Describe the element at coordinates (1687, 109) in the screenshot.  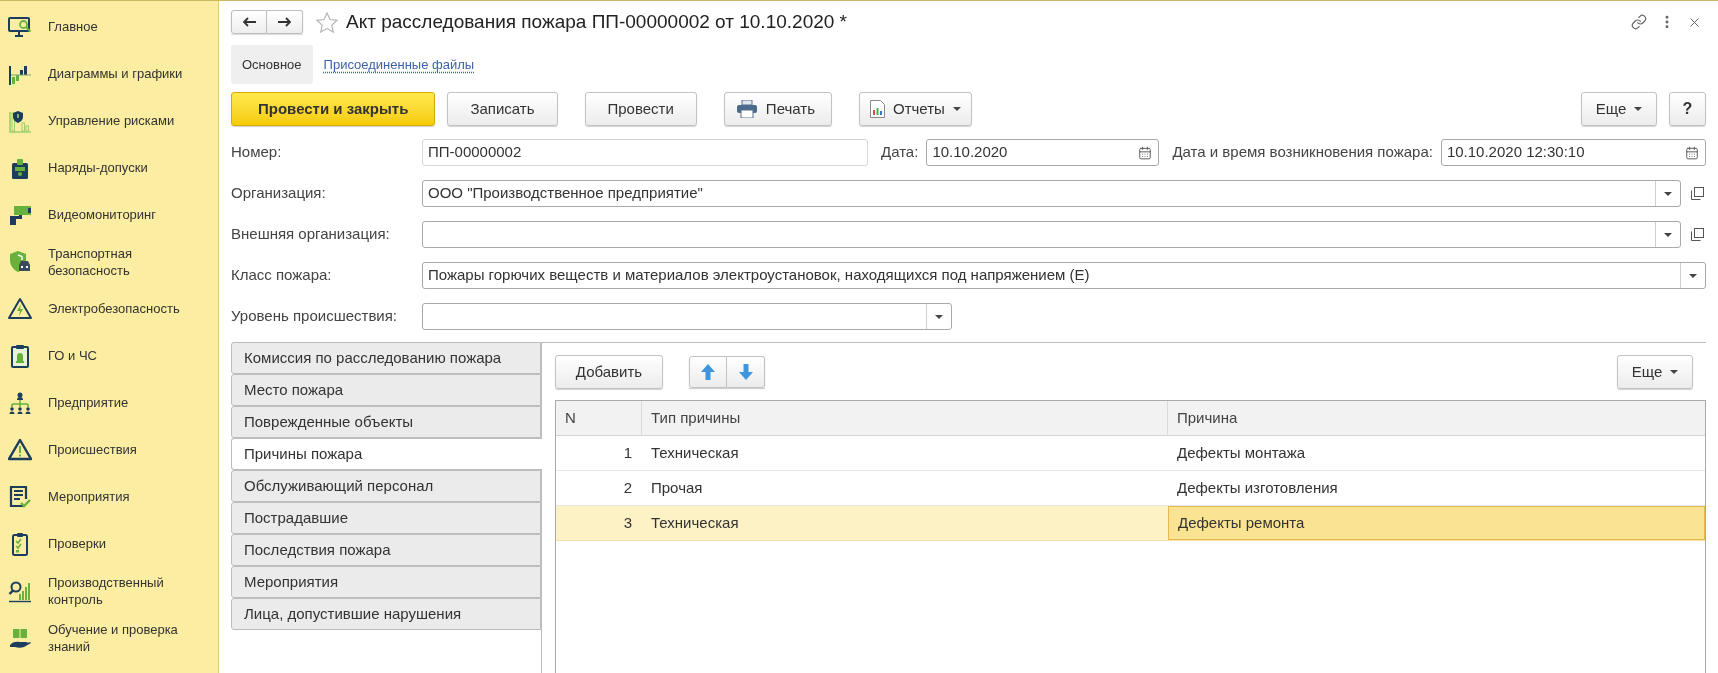
I see `help-button: ?` at that location.